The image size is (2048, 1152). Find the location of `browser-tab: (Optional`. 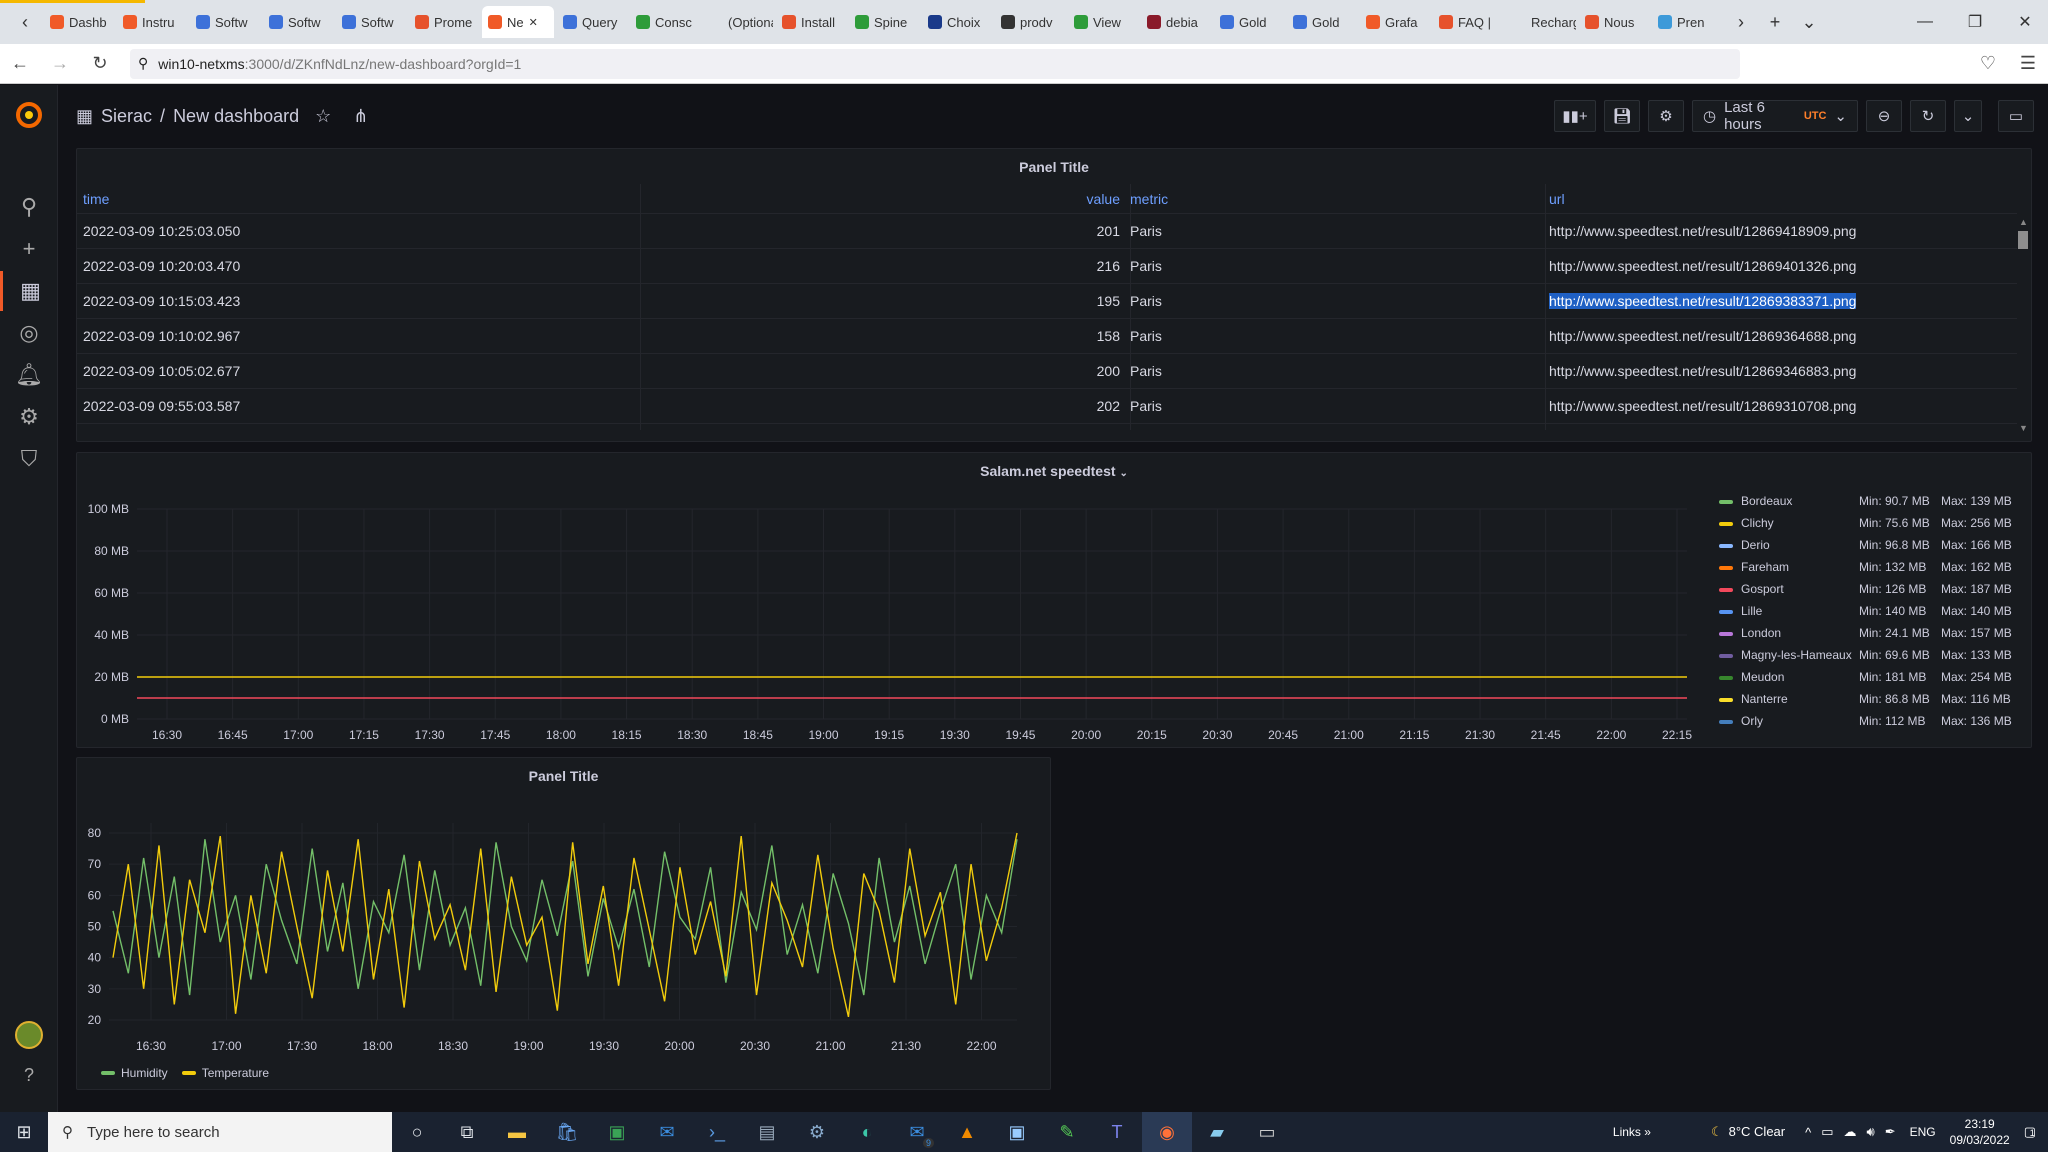

browser-tab: (Optional is located at coordinates (738, 22).